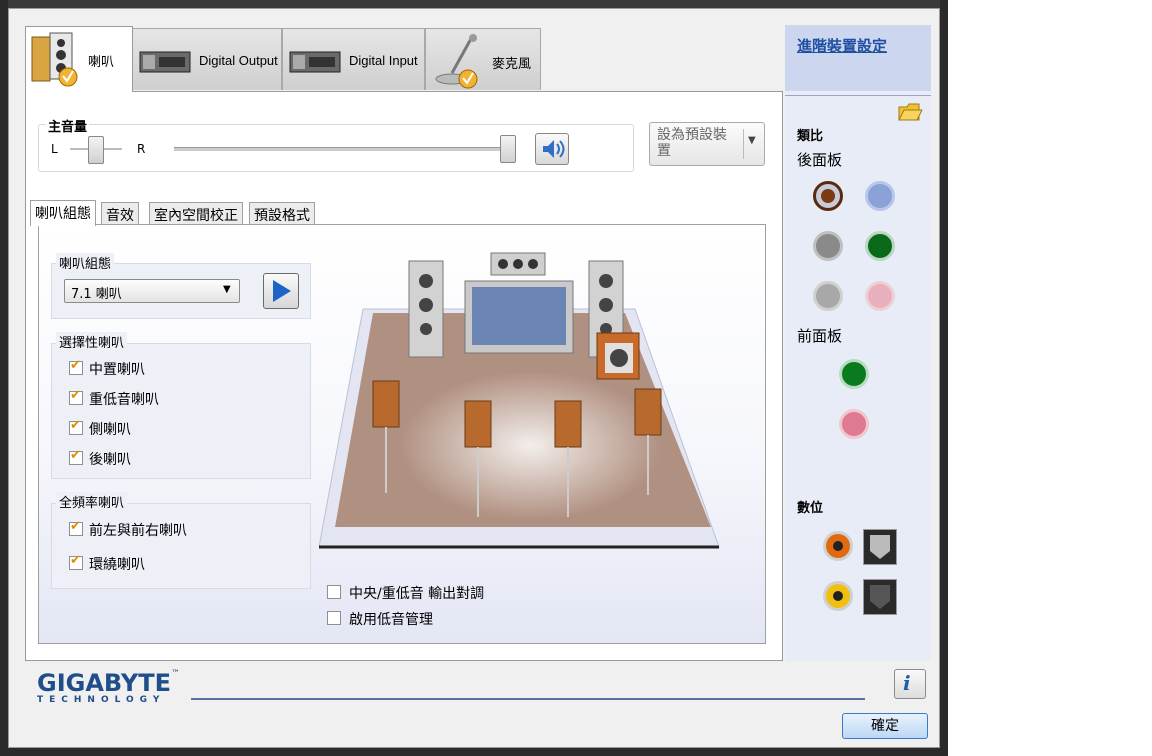  What do you see at coordinates (508, 149) in the screenshot?
I see `volume-thumb` at bounding box center [508, 149].